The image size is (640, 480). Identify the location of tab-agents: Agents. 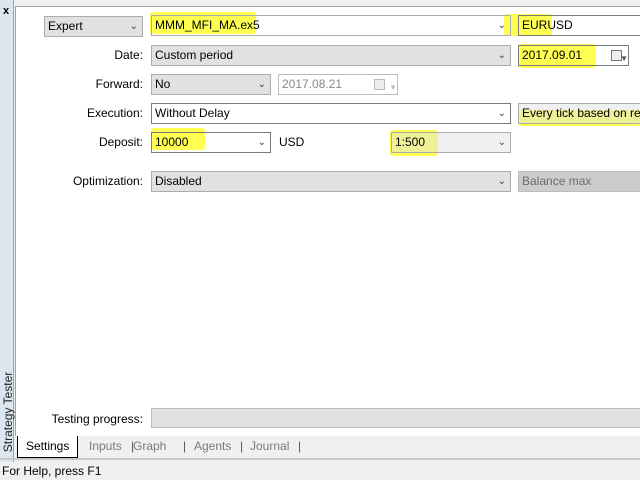
(212, 446).